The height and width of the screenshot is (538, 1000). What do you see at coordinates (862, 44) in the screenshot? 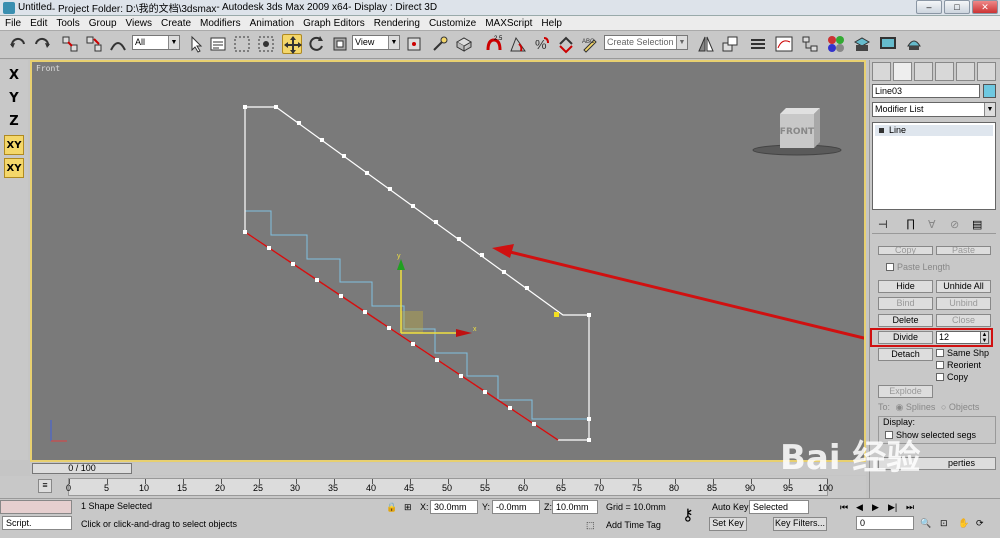
I see `render-setup-icon` at bounding box center [862, 44].